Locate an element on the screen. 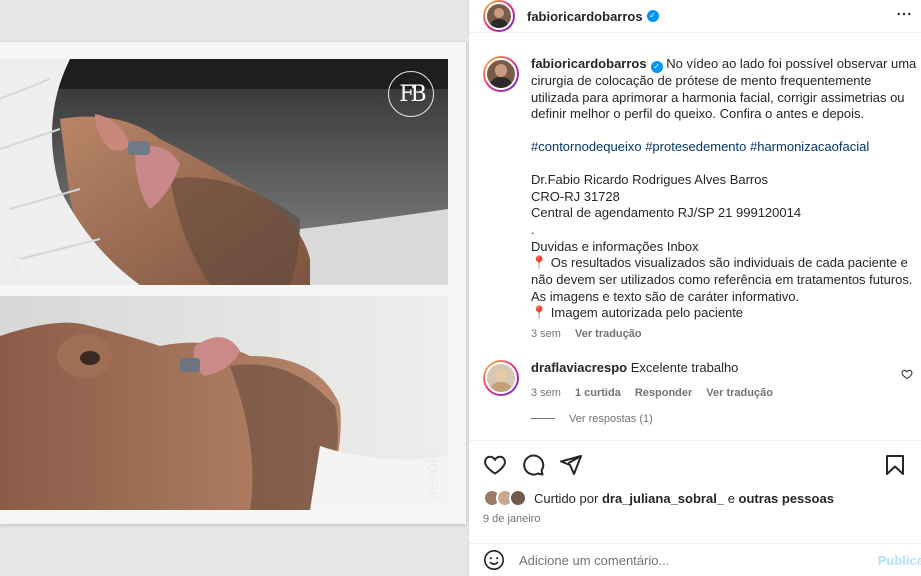 This screenshot has width=921, height=576. commenter-avatar is located at coordinates (501, 378).